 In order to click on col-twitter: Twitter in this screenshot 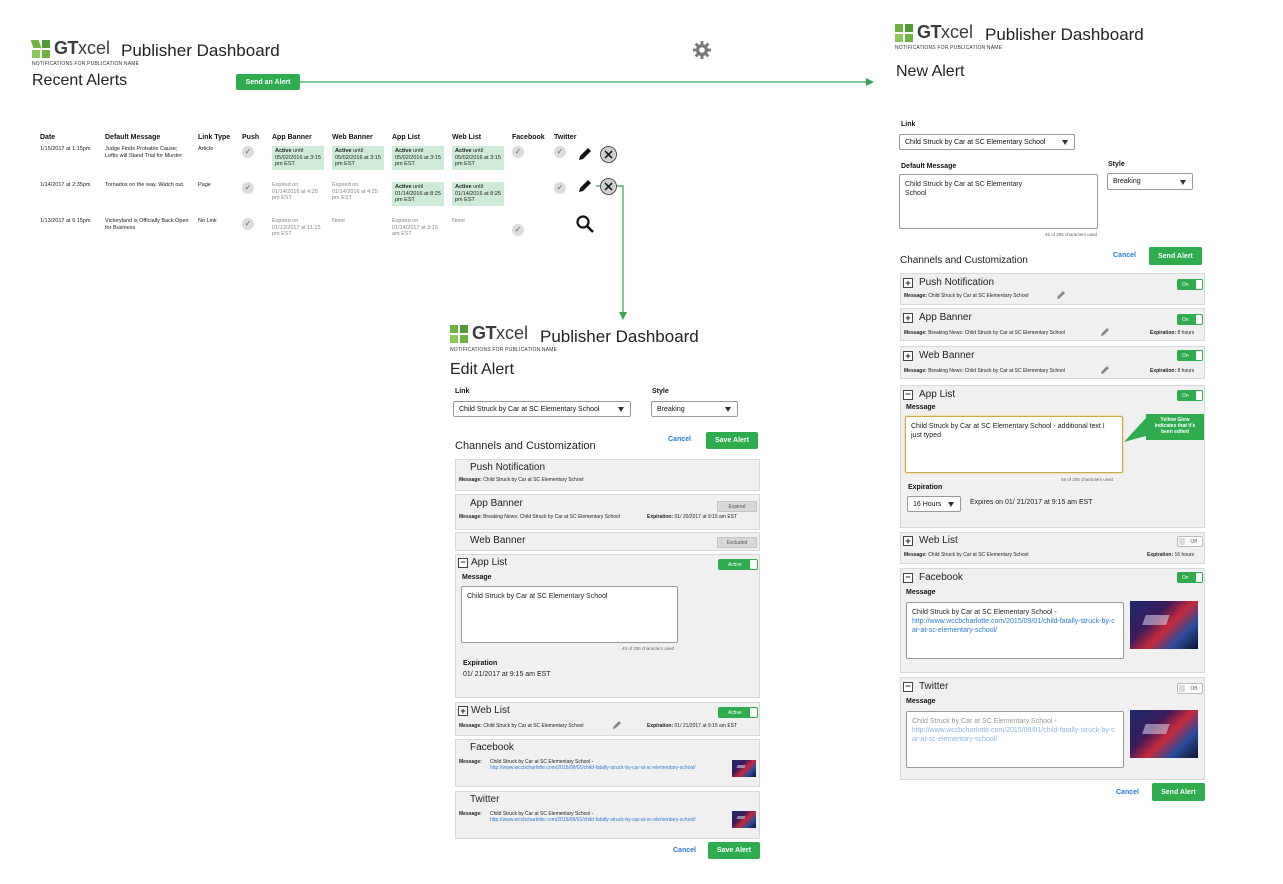, I will do `click(565, 137)`.